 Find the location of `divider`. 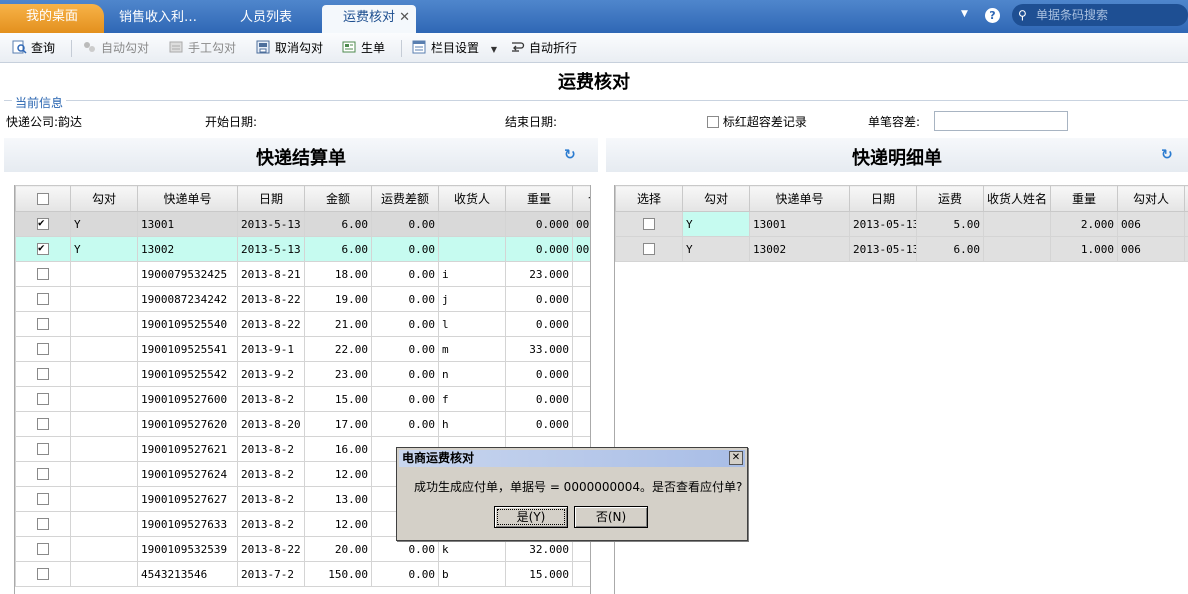

divider is located at coordinates (71, 48).